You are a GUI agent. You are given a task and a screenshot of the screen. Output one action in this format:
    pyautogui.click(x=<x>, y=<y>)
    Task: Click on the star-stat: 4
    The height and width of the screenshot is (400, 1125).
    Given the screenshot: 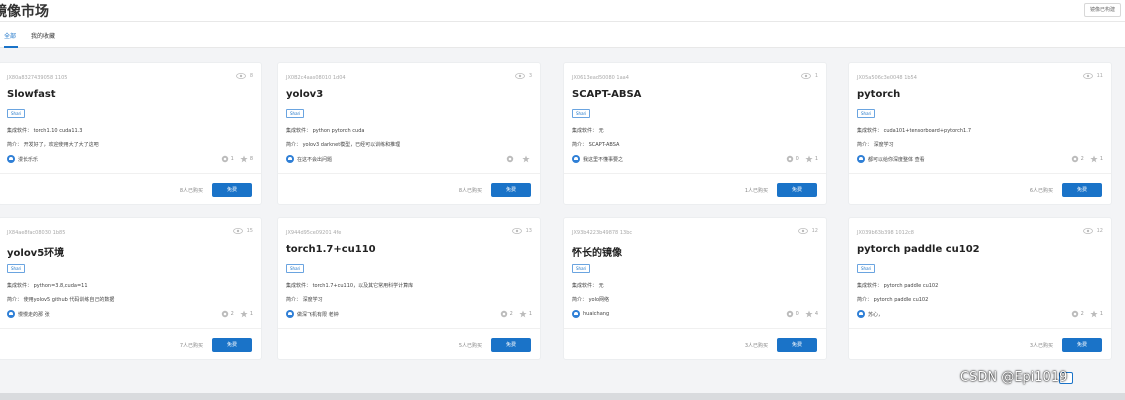 What is the action you would take?
    pyautogui.click(x=811, y=314)
    